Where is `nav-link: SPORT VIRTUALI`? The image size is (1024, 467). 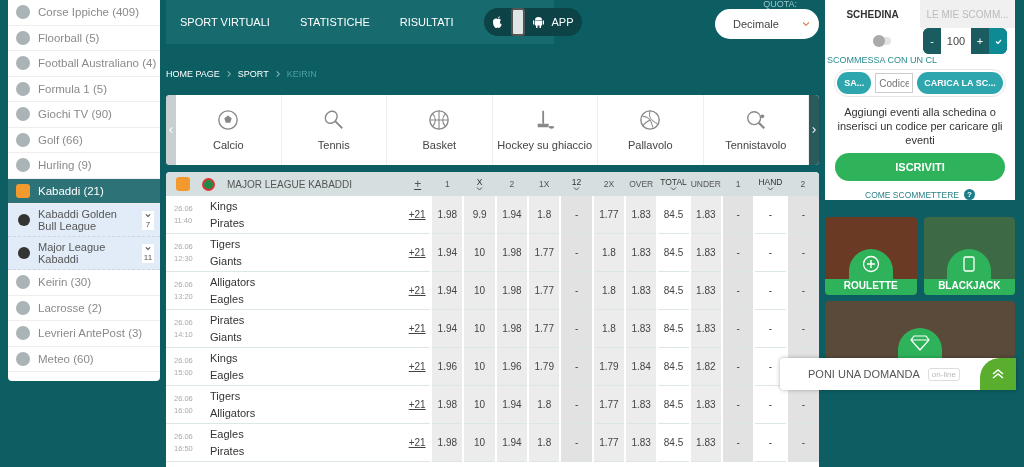
nav-link: SPORT VIRTUALI is located at coordinates (225, 22).